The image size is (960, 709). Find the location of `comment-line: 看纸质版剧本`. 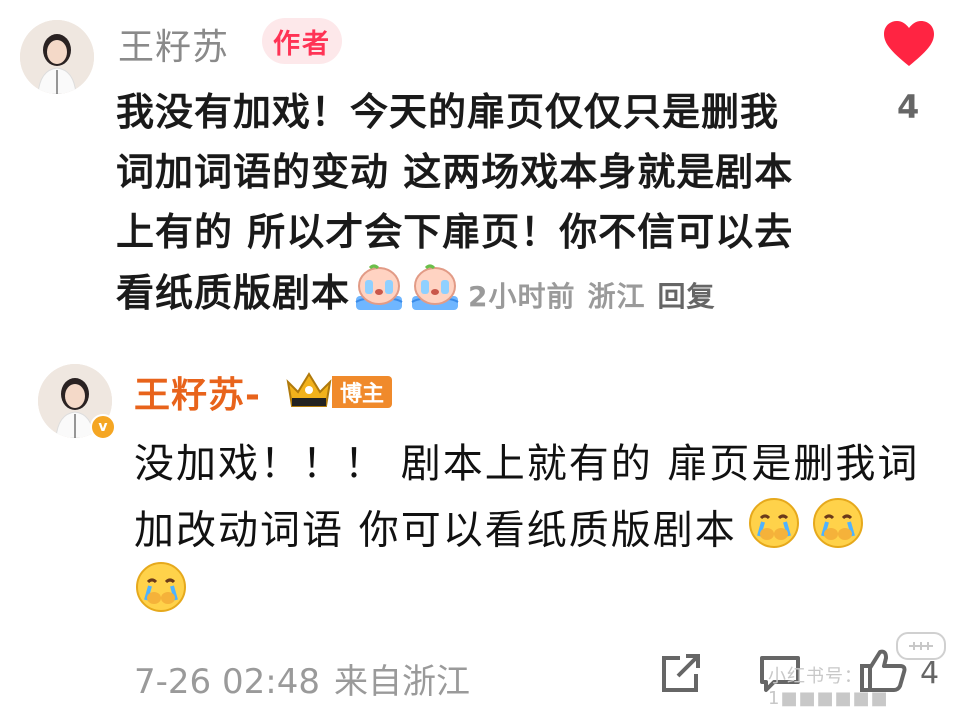

comment-line: 看纸质版剧本 is located at coordinates (233, 293).